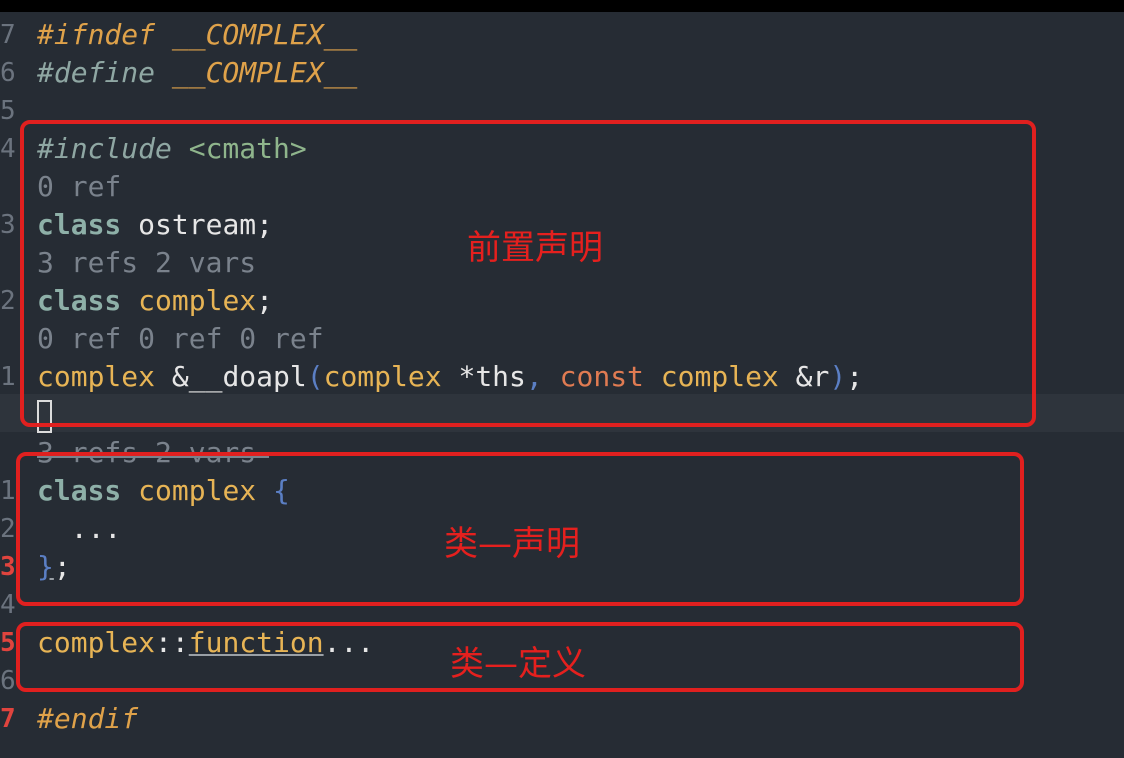 This screenshot has width=1124, height=758. Describe the element at coordinates (562, 73) in the screenshot. I see `code-line: 6 #define __COMPLEX__` at that location.